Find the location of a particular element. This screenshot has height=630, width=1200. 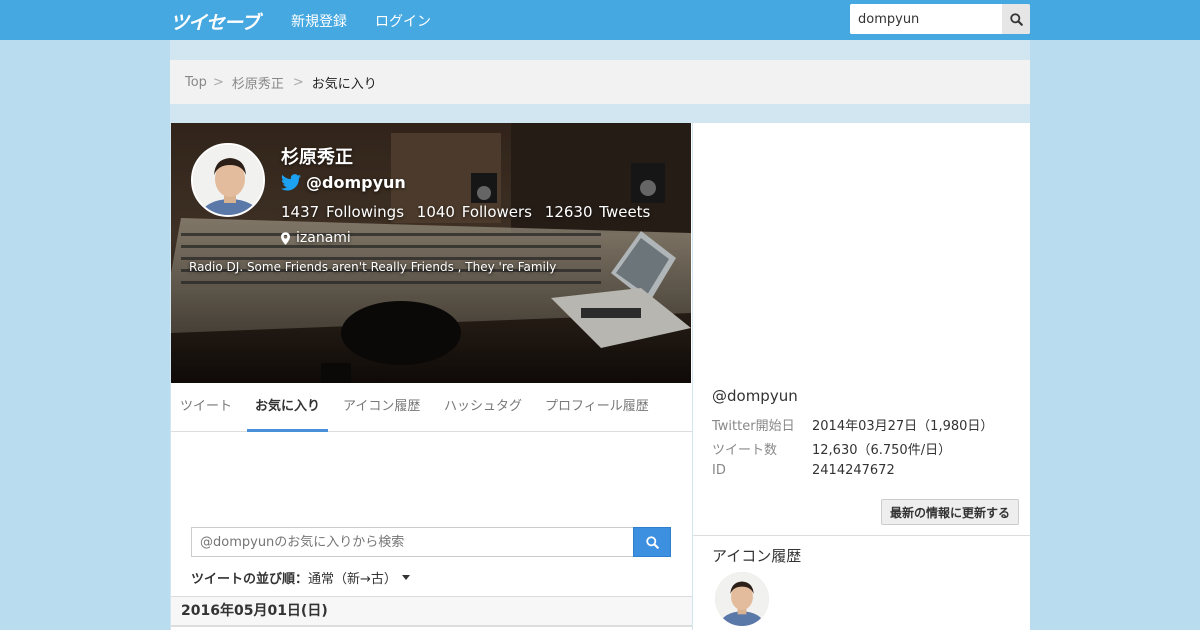

favorites-search-input is located at coordinates (412, 542).